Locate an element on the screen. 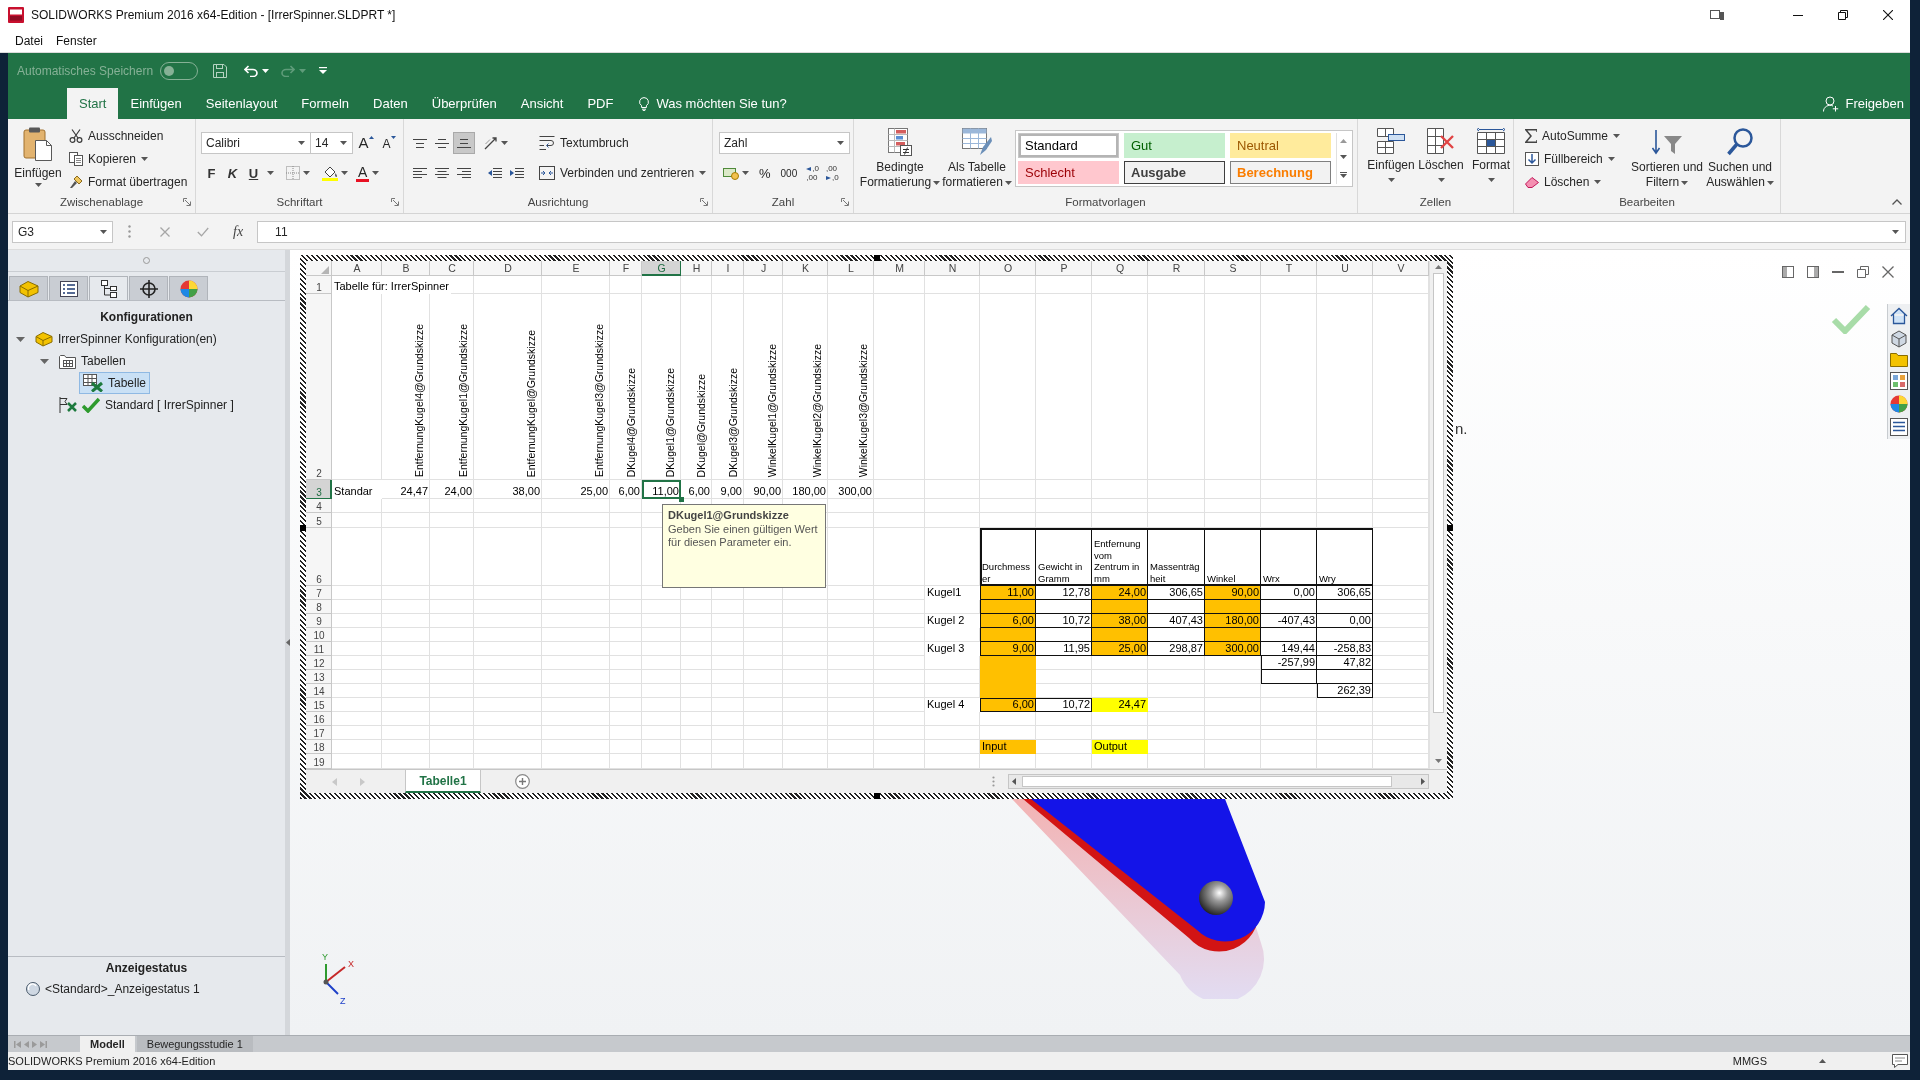  scroll-thumb is located at coordinates (1207, 781).